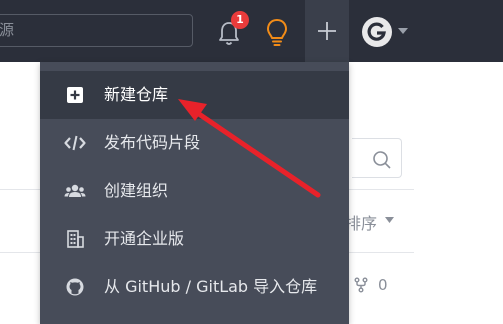 The height and width of the screenshot is (324, 503). What do you see at coordinates (194, 239) in the screenshot?
I see `menu-item-enterprise: 开通企业版` at bounding box center [194, 239].